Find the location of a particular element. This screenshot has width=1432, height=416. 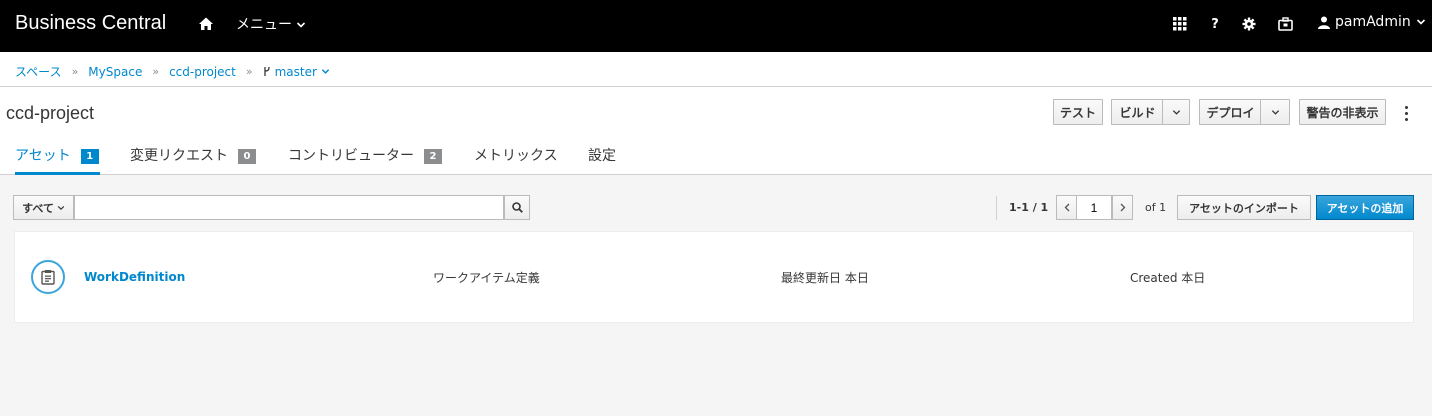

next-page-button is located at coordinates (1122, 207).